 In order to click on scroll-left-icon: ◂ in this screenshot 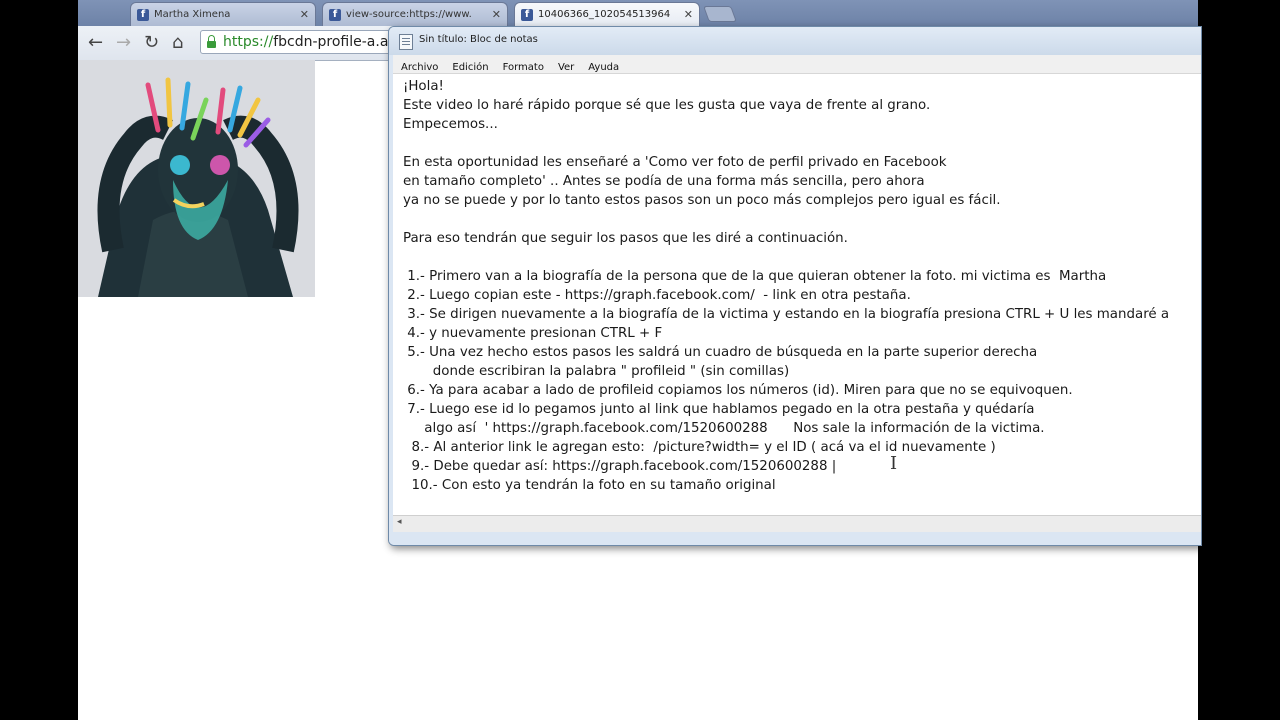, I will do `click(399, 522)`.